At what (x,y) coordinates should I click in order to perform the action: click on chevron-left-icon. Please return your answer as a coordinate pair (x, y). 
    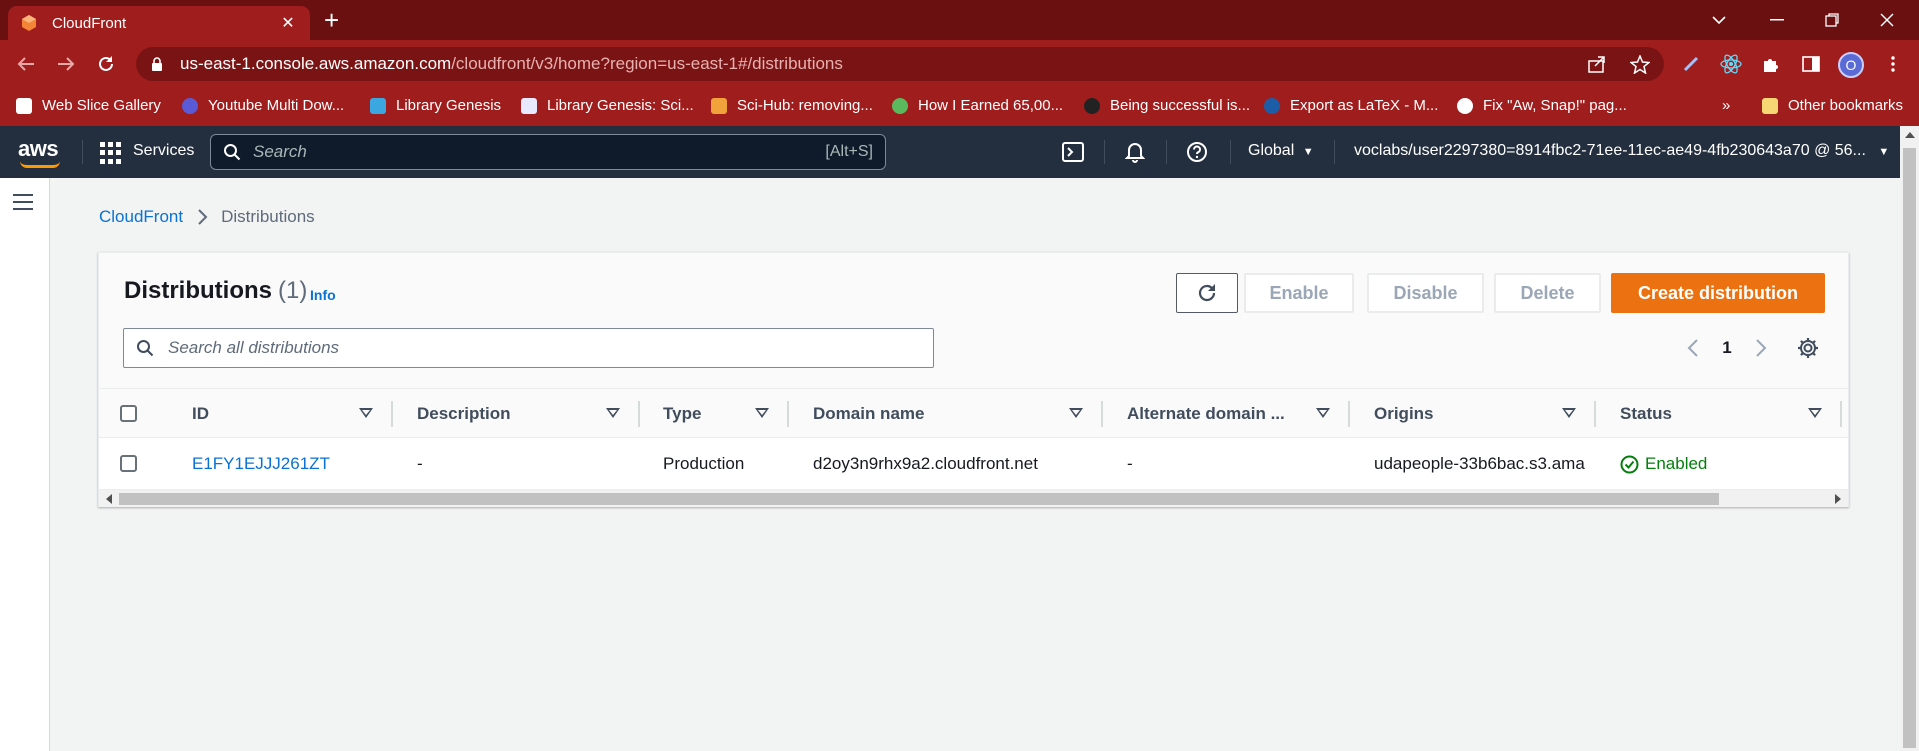
    Looking at the image, I should click on (1694, 348).